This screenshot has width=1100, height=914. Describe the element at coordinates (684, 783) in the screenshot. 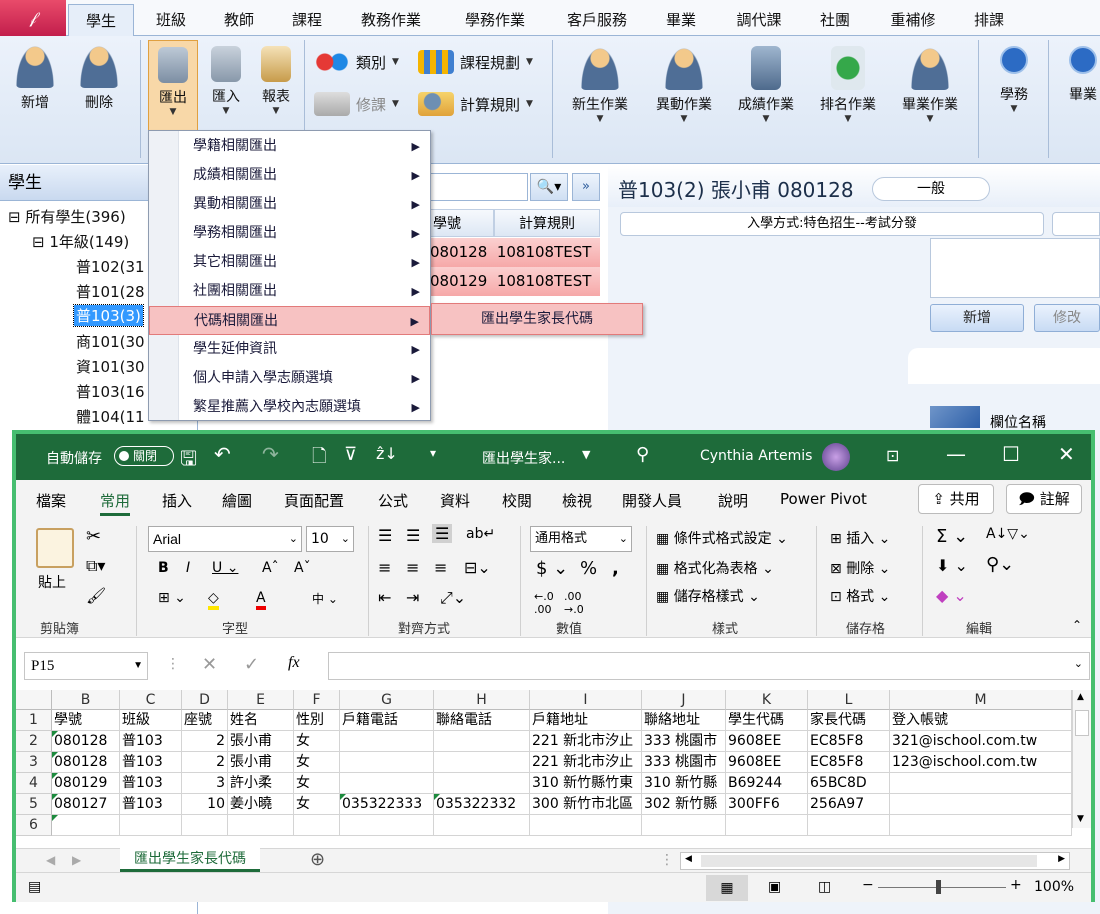

I see `table-cell: 310 新竹縣` at that location.